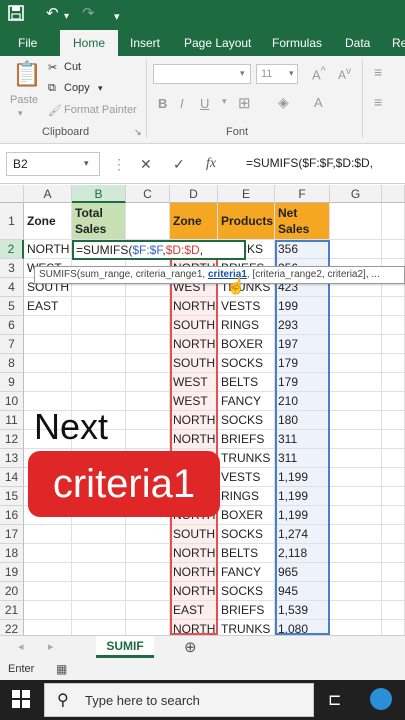 The image size is (405, 720). Describe the element at coordinates (356, 194) in the screenshot. I see `column-header-g: G` at that location.